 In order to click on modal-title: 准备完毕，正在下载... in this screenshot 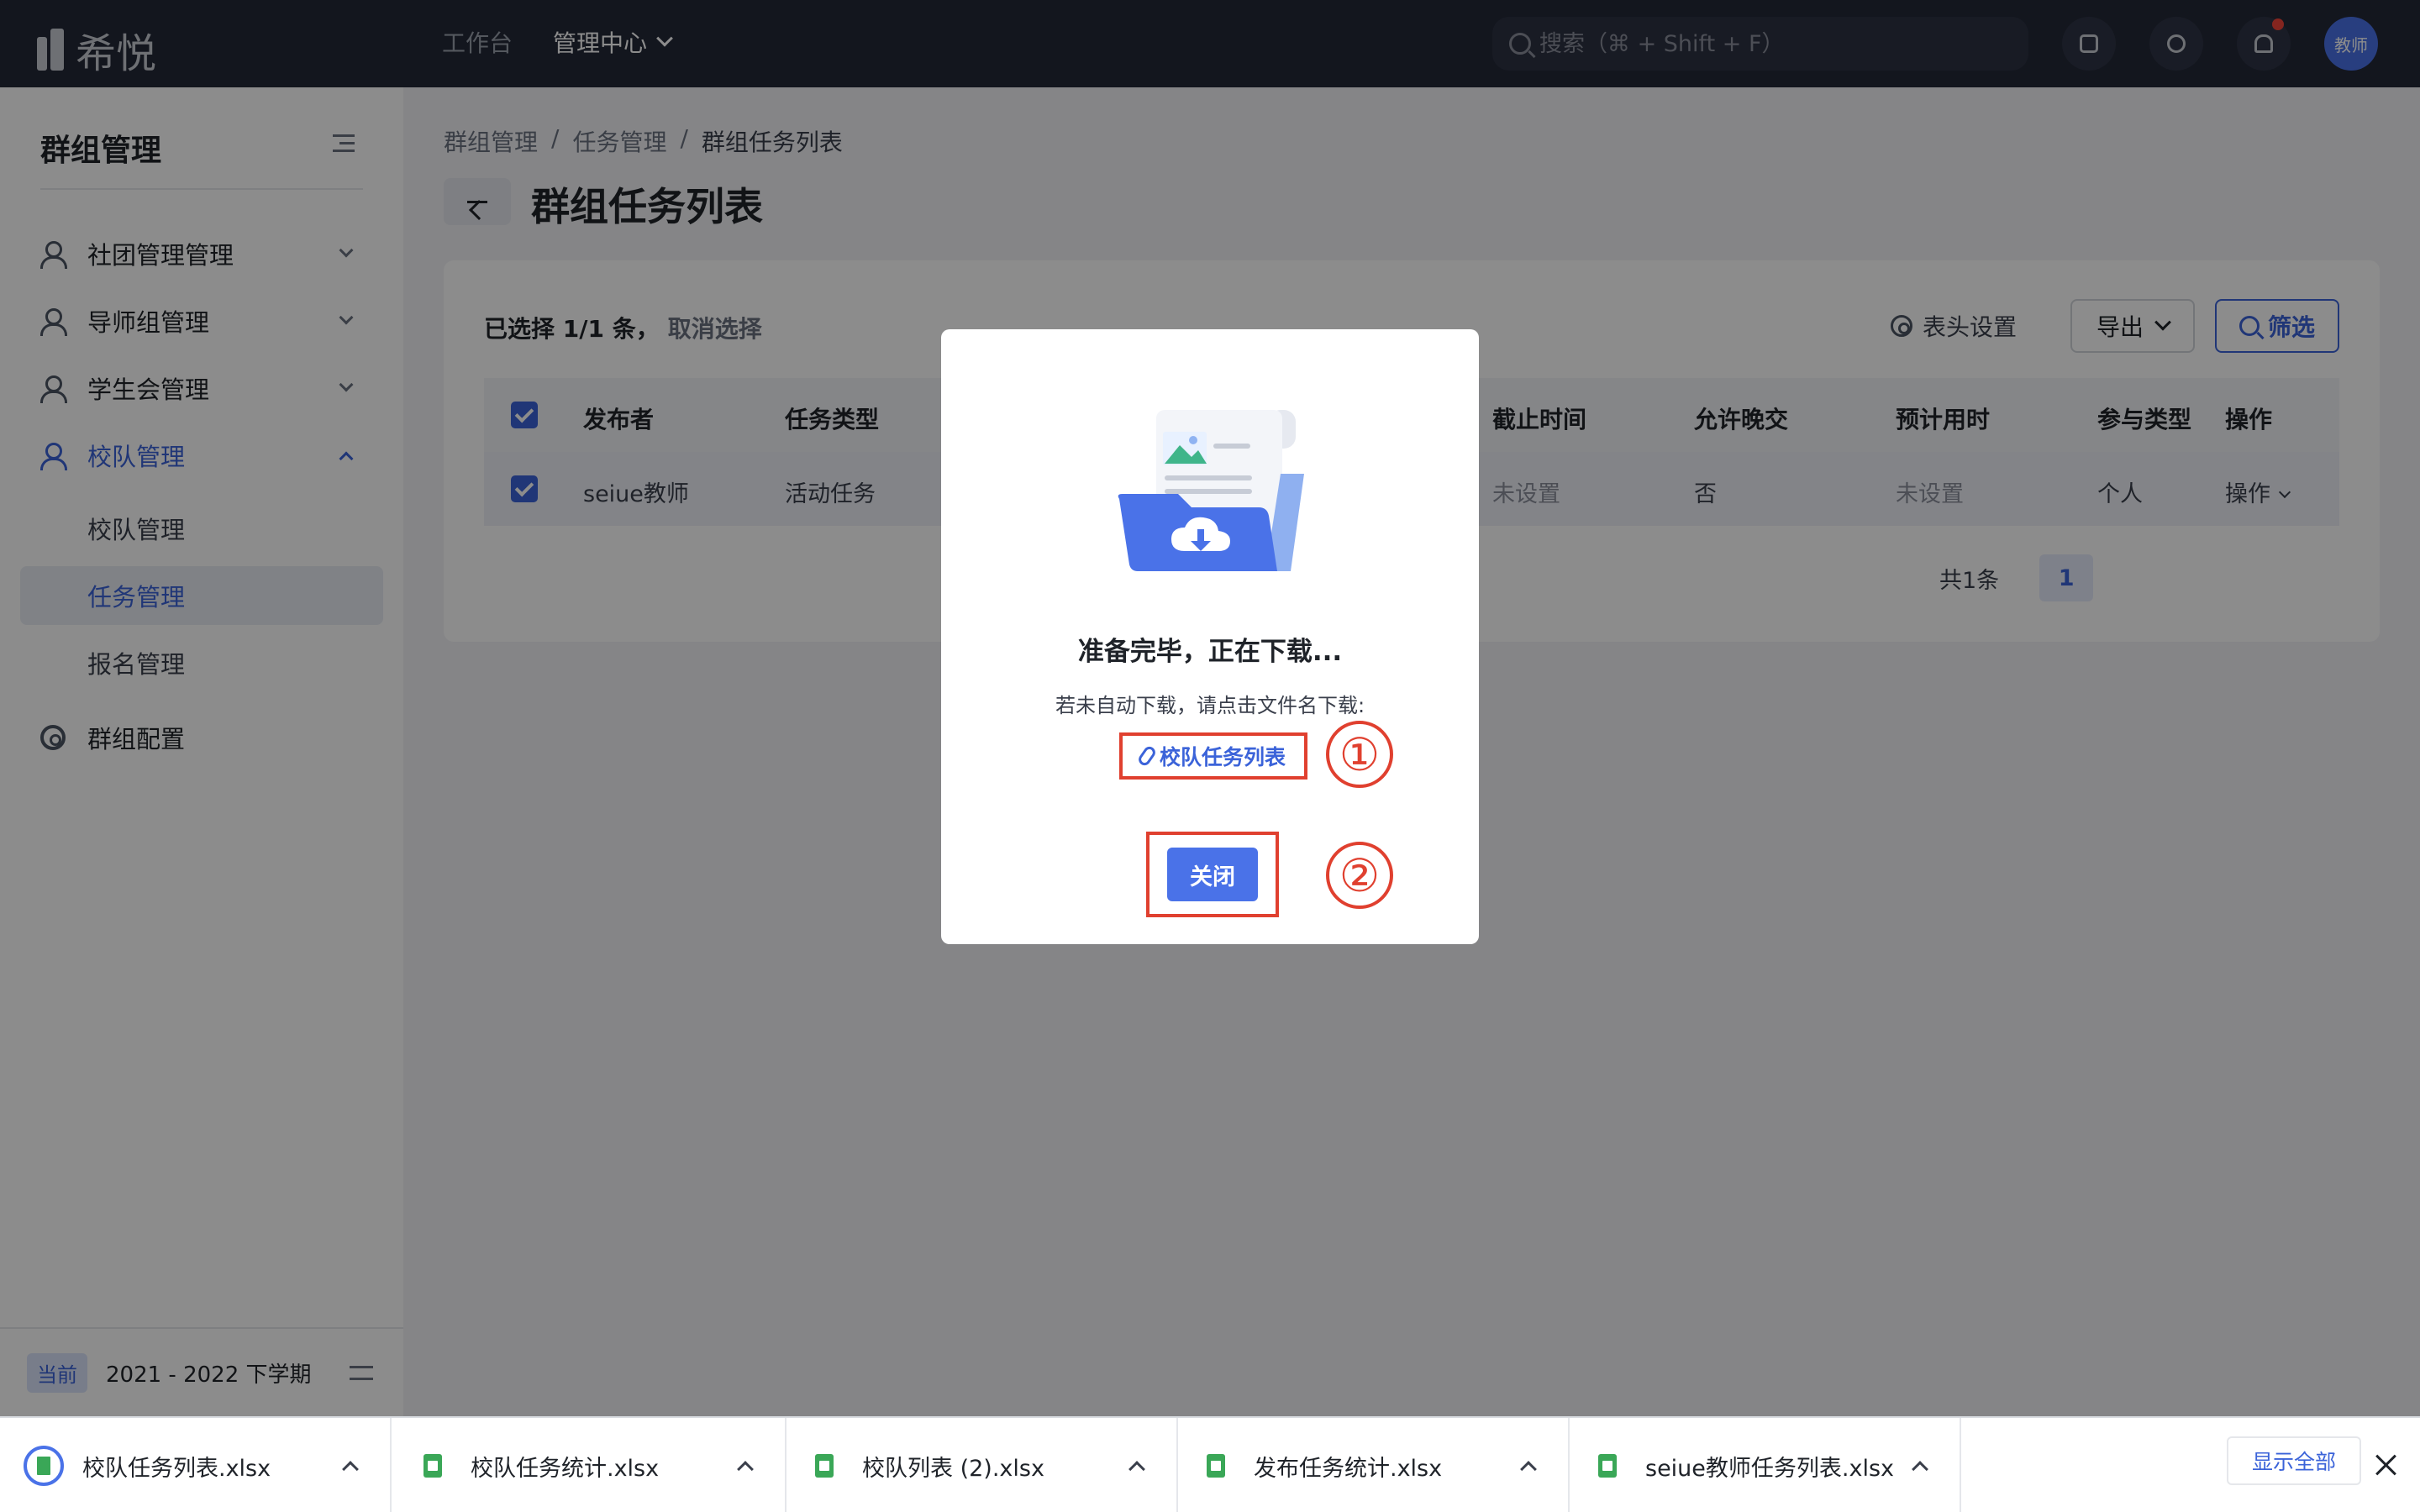, I will do `click(1210, 652)`.